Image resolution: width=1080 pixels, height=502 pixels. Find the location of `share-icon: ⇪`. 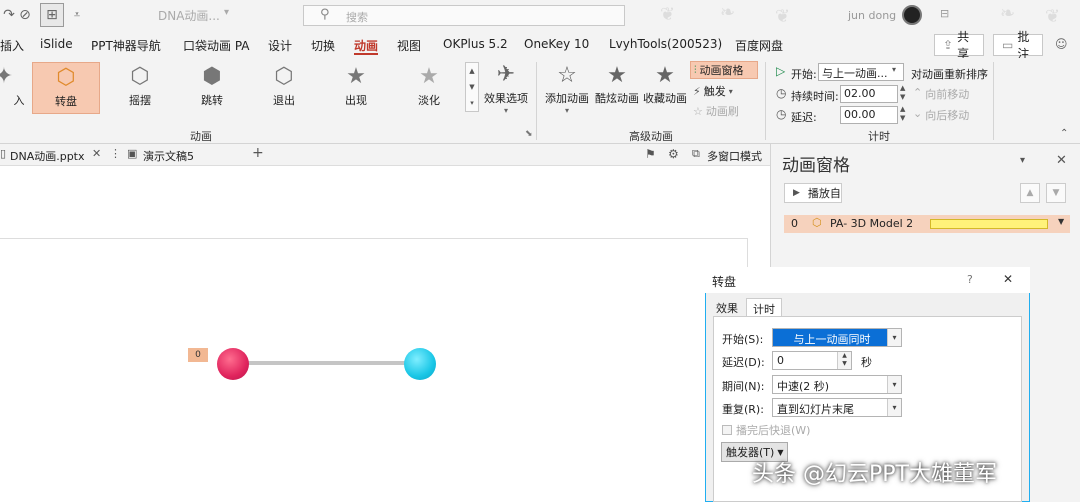

share-icon: ⇪ is located at coordinates (948, 45).